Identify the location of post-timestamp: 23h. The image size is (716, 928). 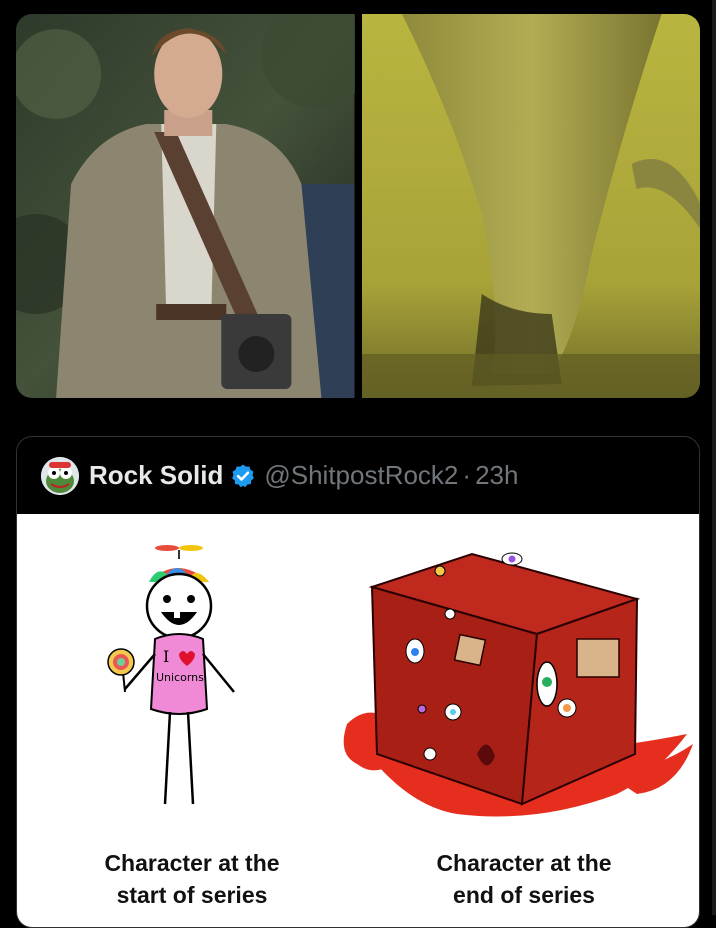
(496, 475).